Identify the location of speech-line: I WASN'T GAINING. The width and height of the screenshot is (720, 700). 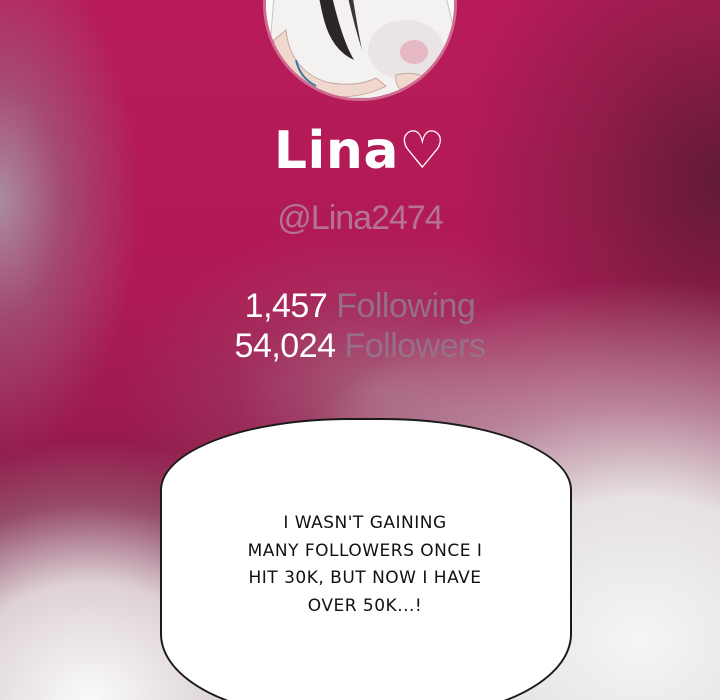
(365, 523).